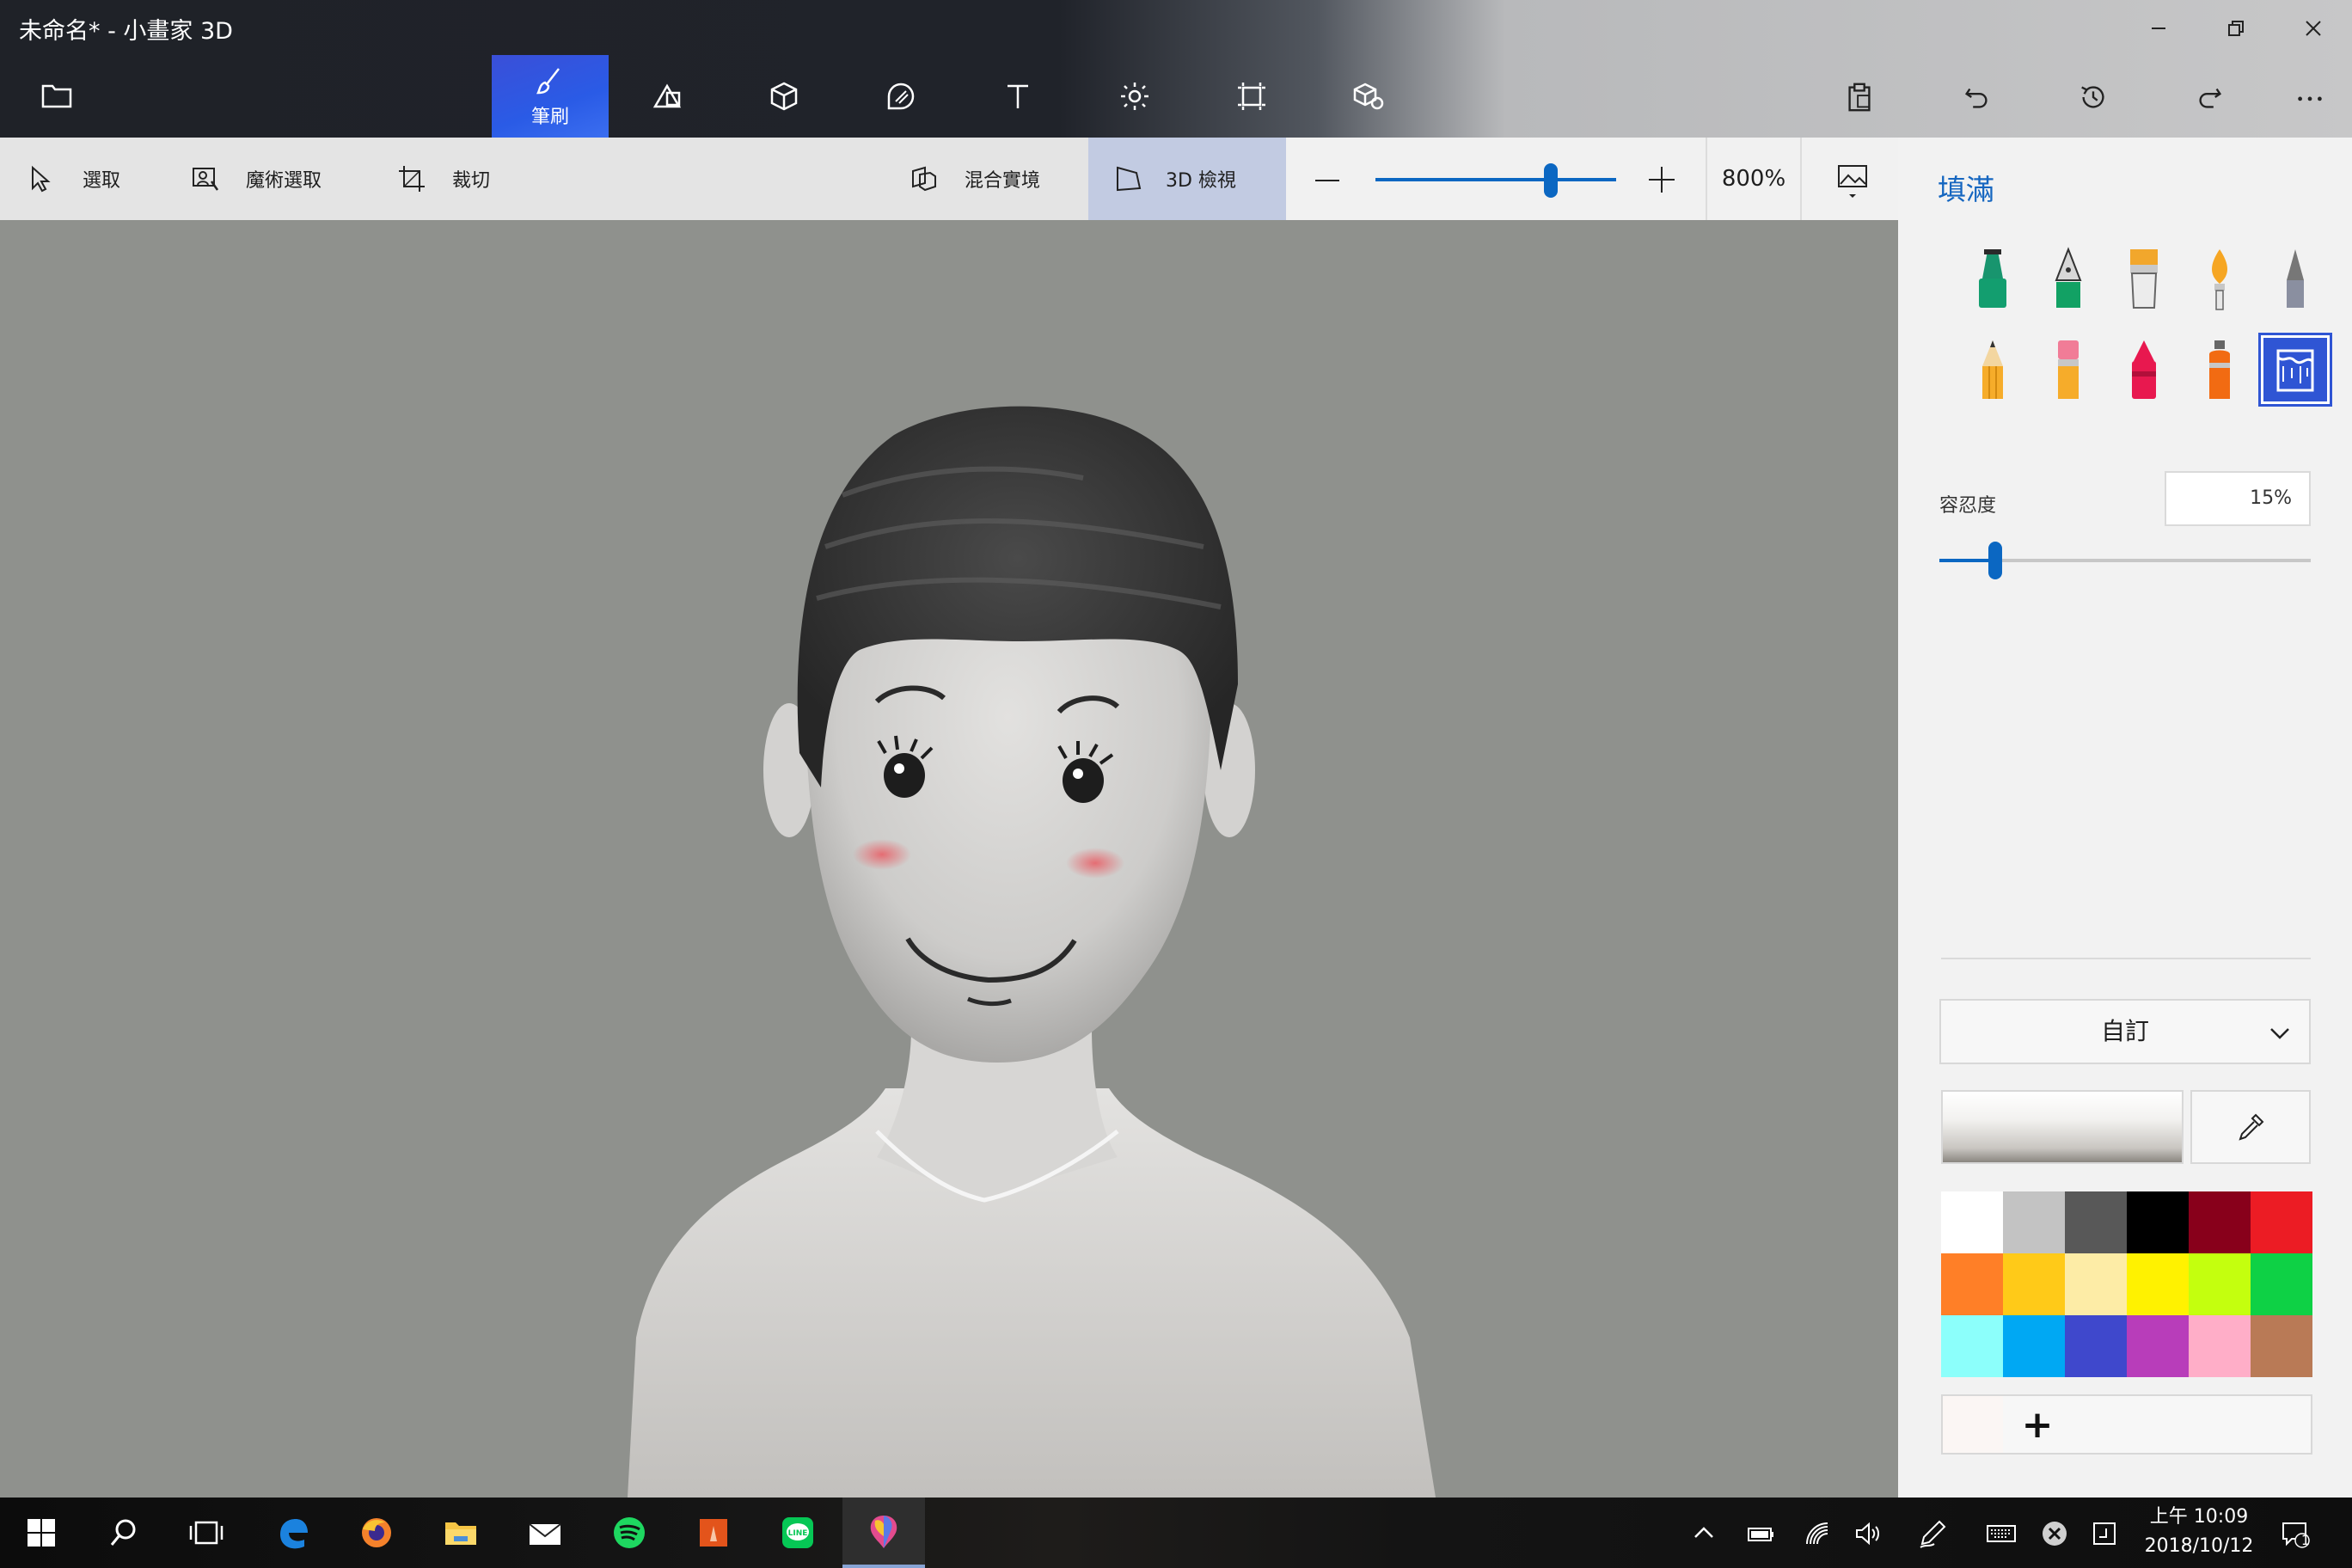 This screenshot has height=1568, width=2352. Describe the element at coordinates (1134, 96) in the screenshot. I see `tab-effects` at that location.